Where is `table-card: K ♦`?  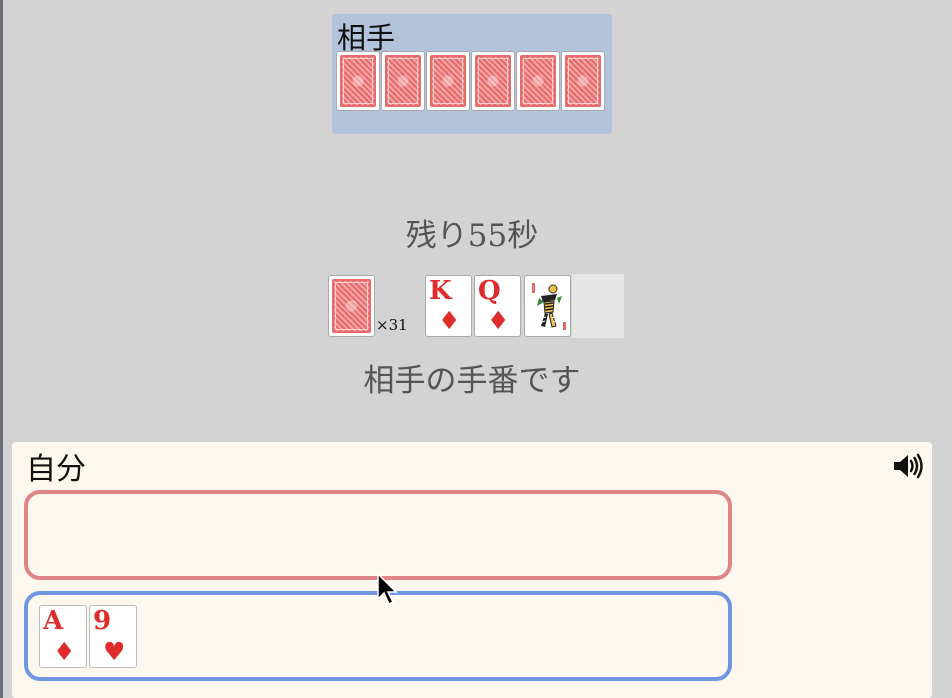
table-card: K ♦ is located at coordinates (448, 306).